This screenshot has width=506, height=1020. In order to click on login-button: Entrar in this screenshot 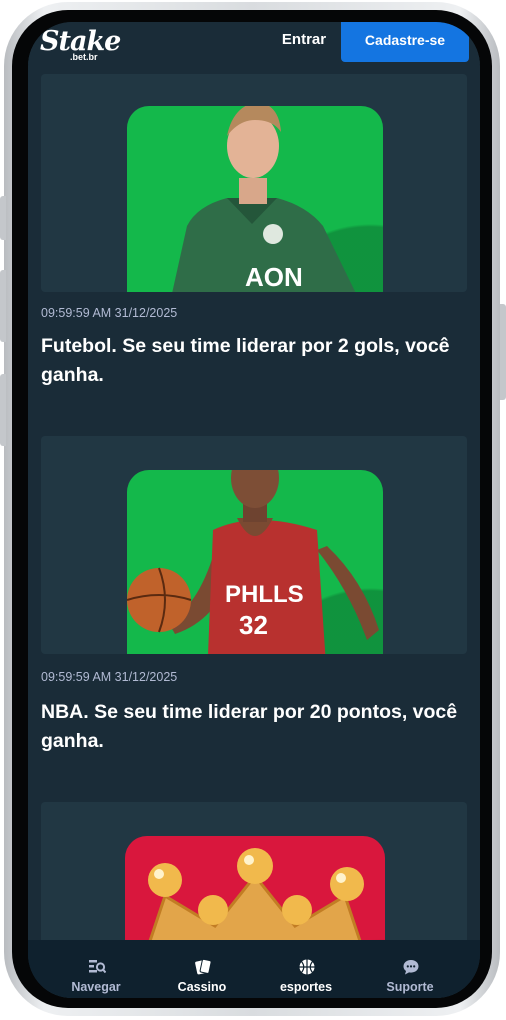, I will do `click(304, 42)`.